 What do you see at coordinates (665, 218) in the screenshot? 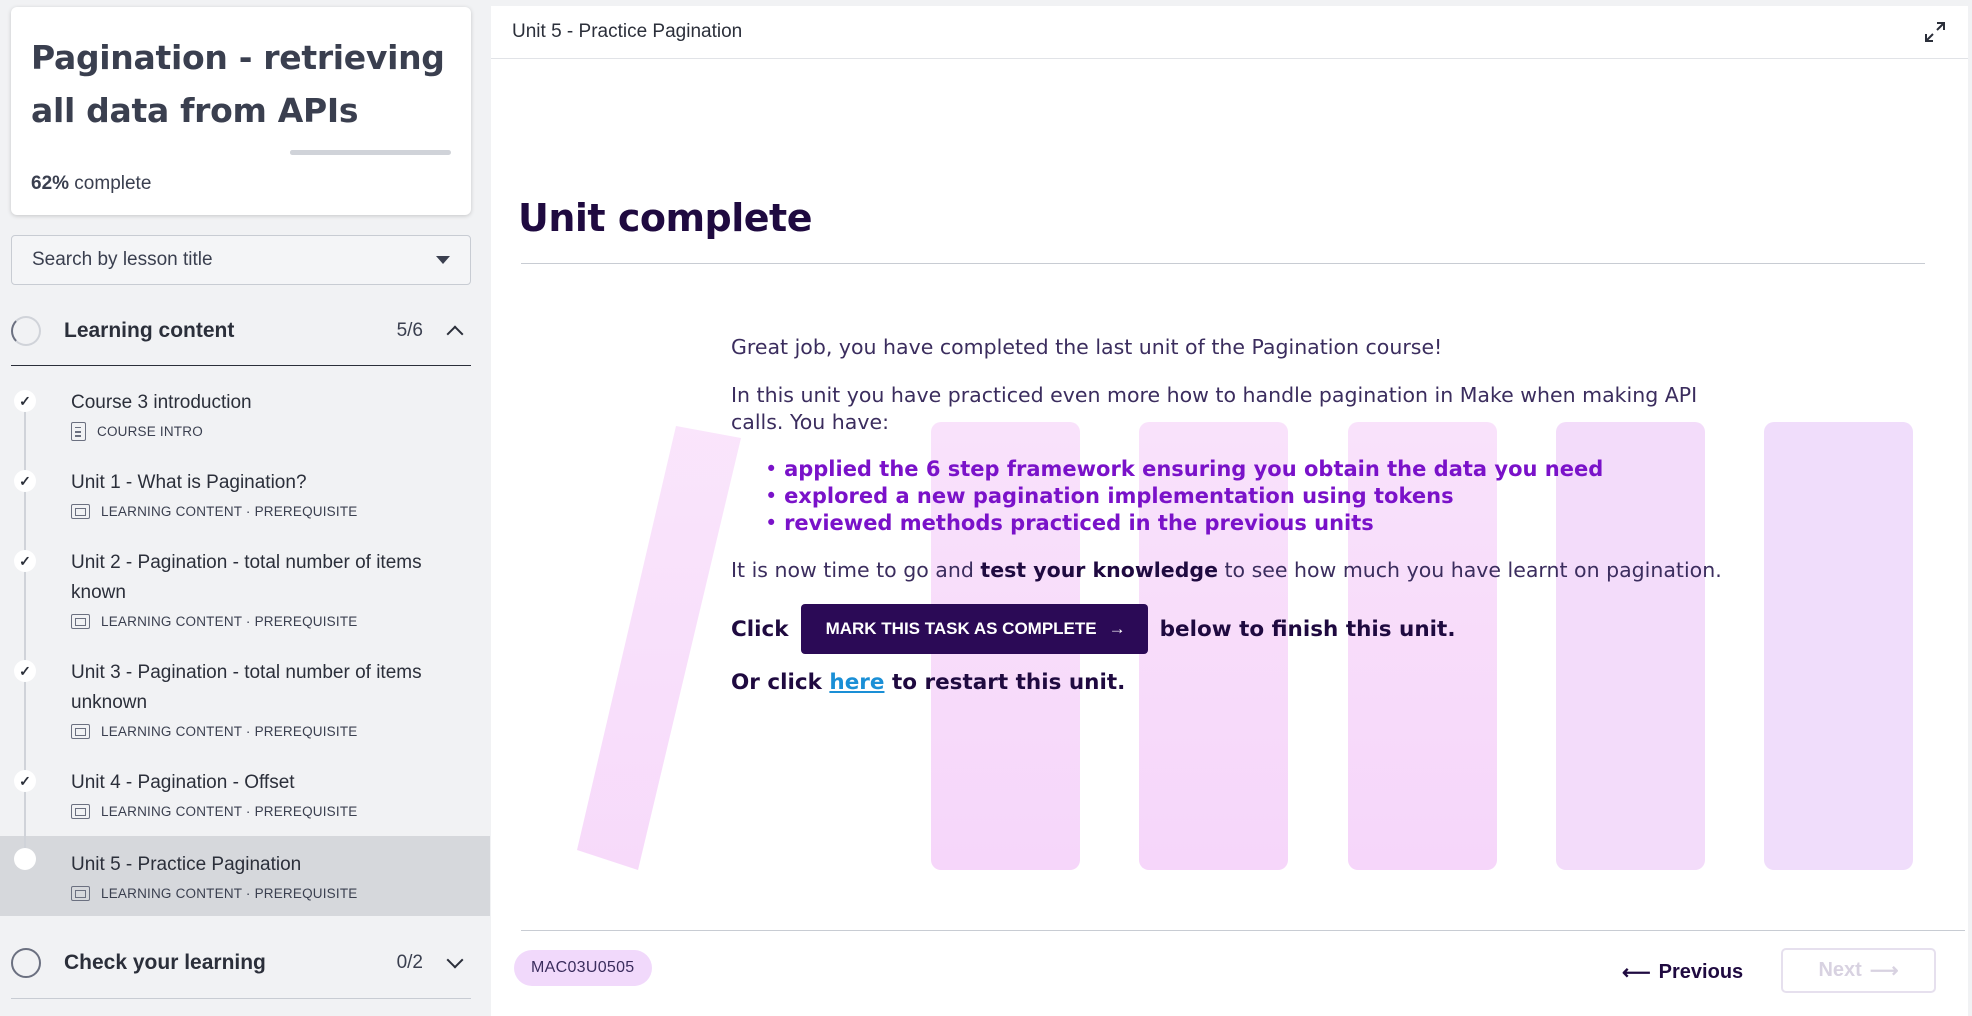
I see `unit-title: Unit complete` at bounding box center [665, 218].